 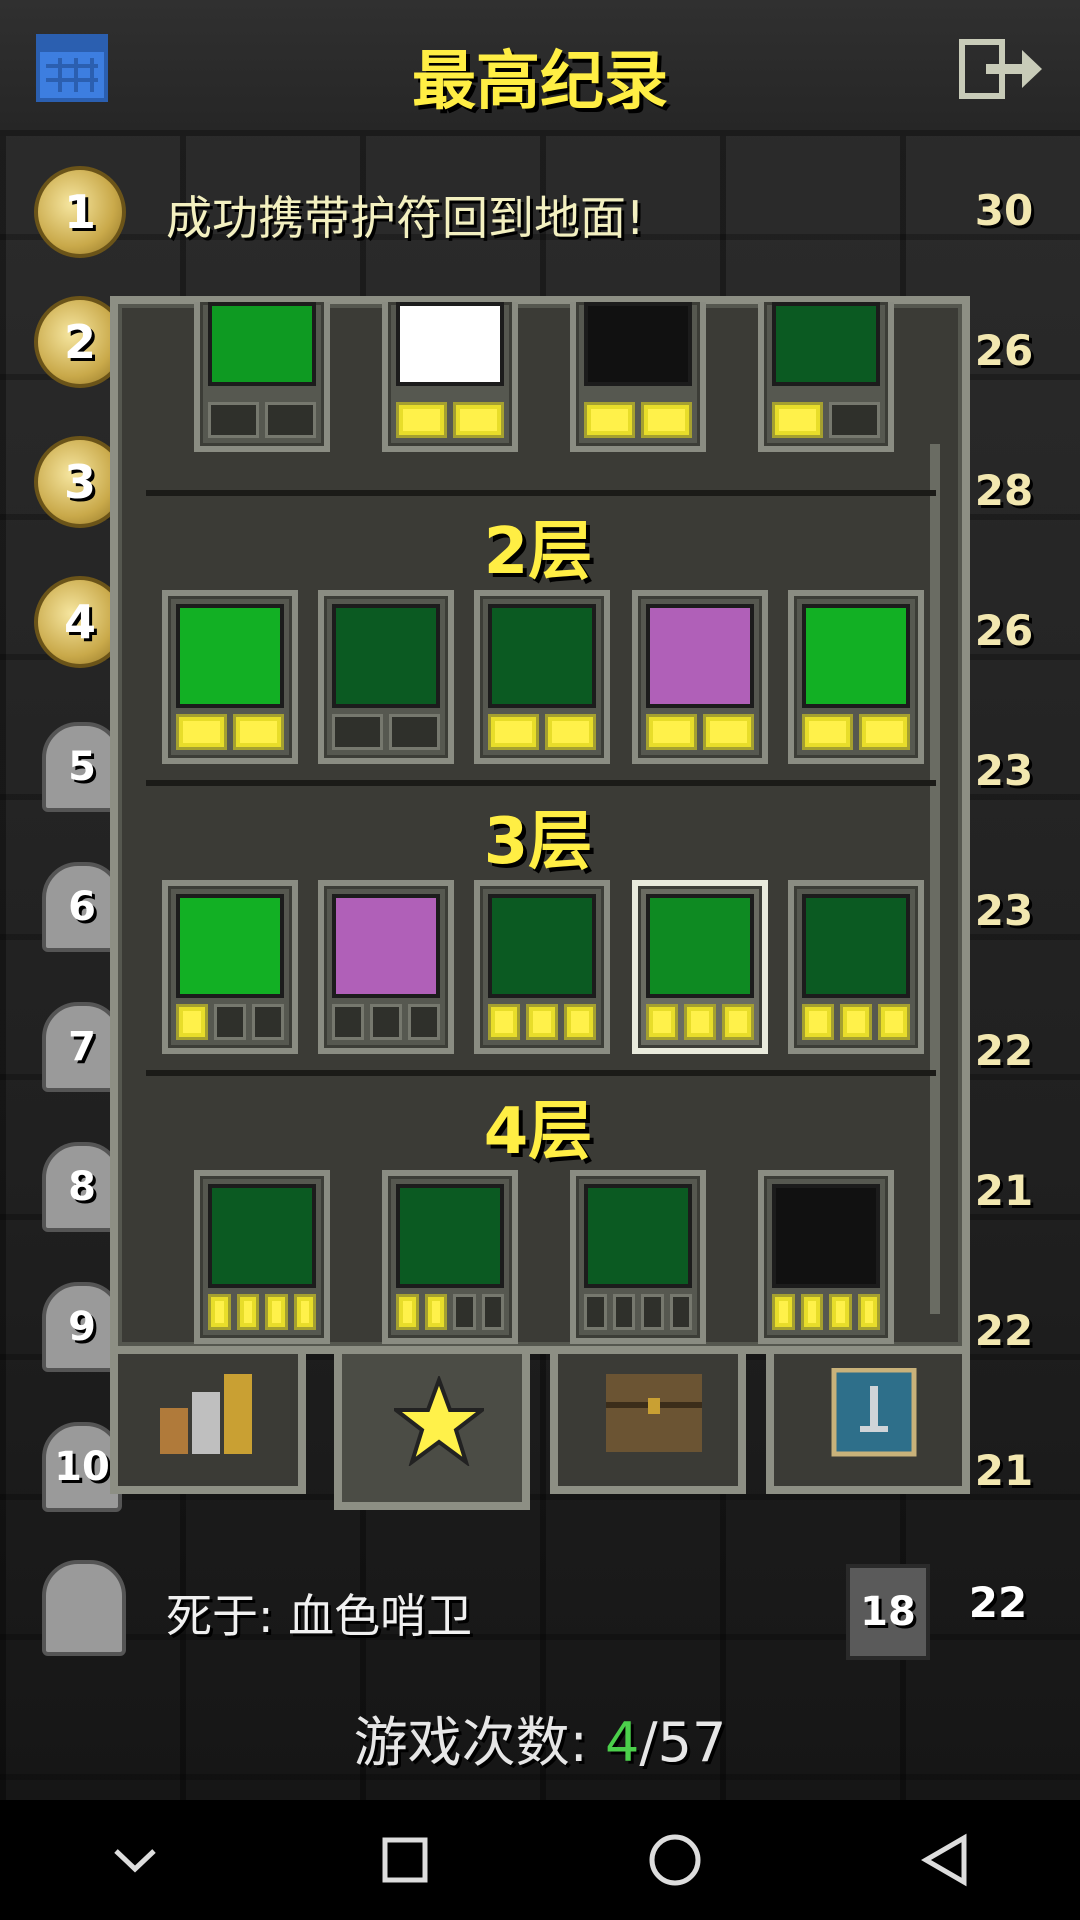 I want to click on tombstone-icon, so click(x=84, y=1608).